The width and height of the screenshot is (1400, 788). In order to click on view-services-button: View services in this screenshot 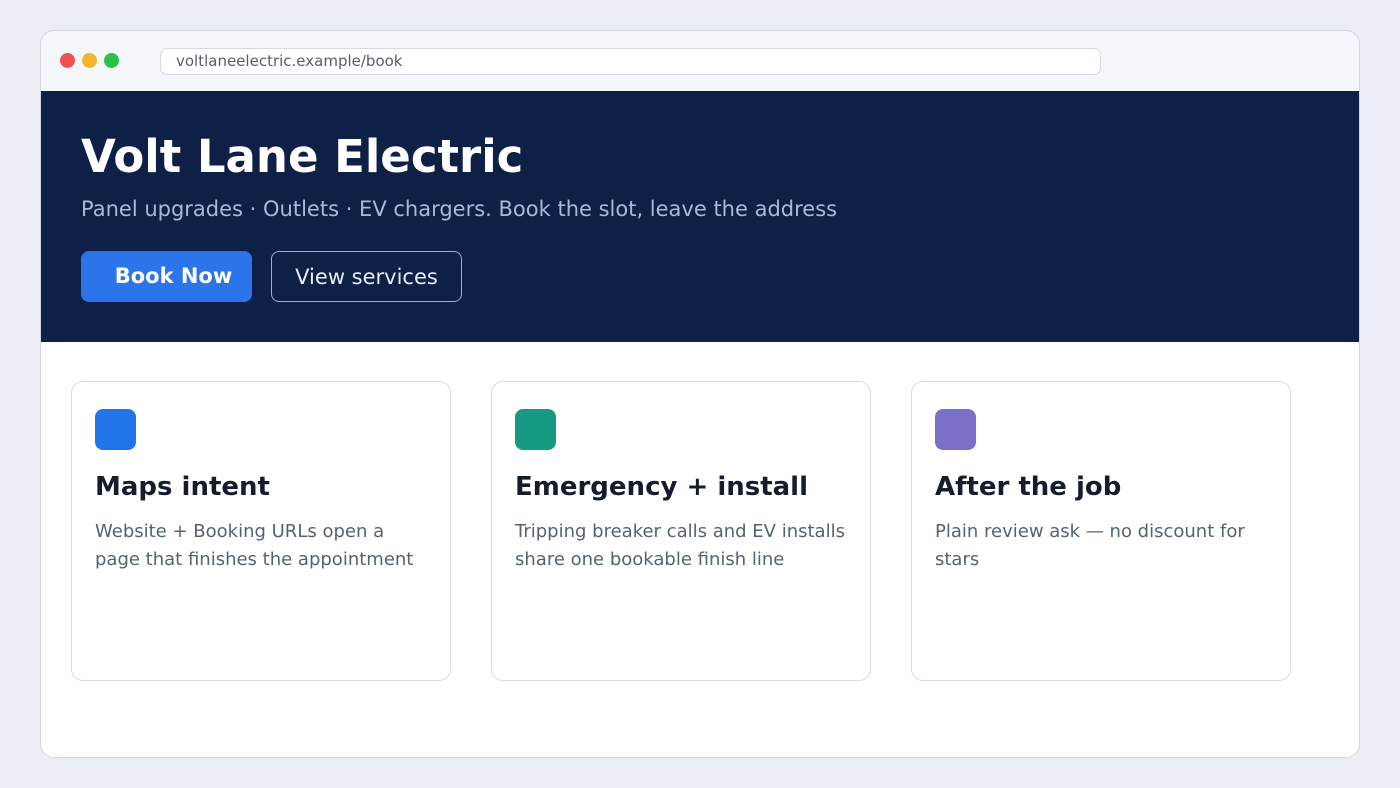, I will do `click(366, 276)`.